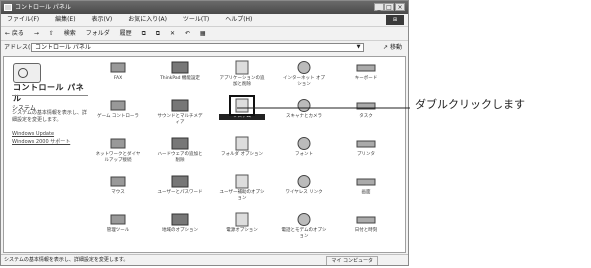  Describe the element at coordinates (470, 104) in the screenshot. I see `callout-text: ダブルクリックします` at that location.